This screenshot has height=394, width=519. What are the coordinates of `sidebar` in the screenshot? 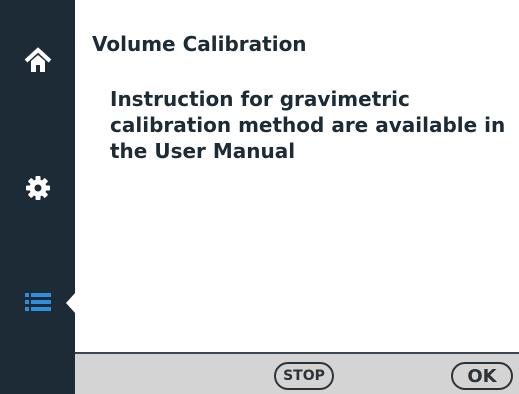 It's located at (38, 197).